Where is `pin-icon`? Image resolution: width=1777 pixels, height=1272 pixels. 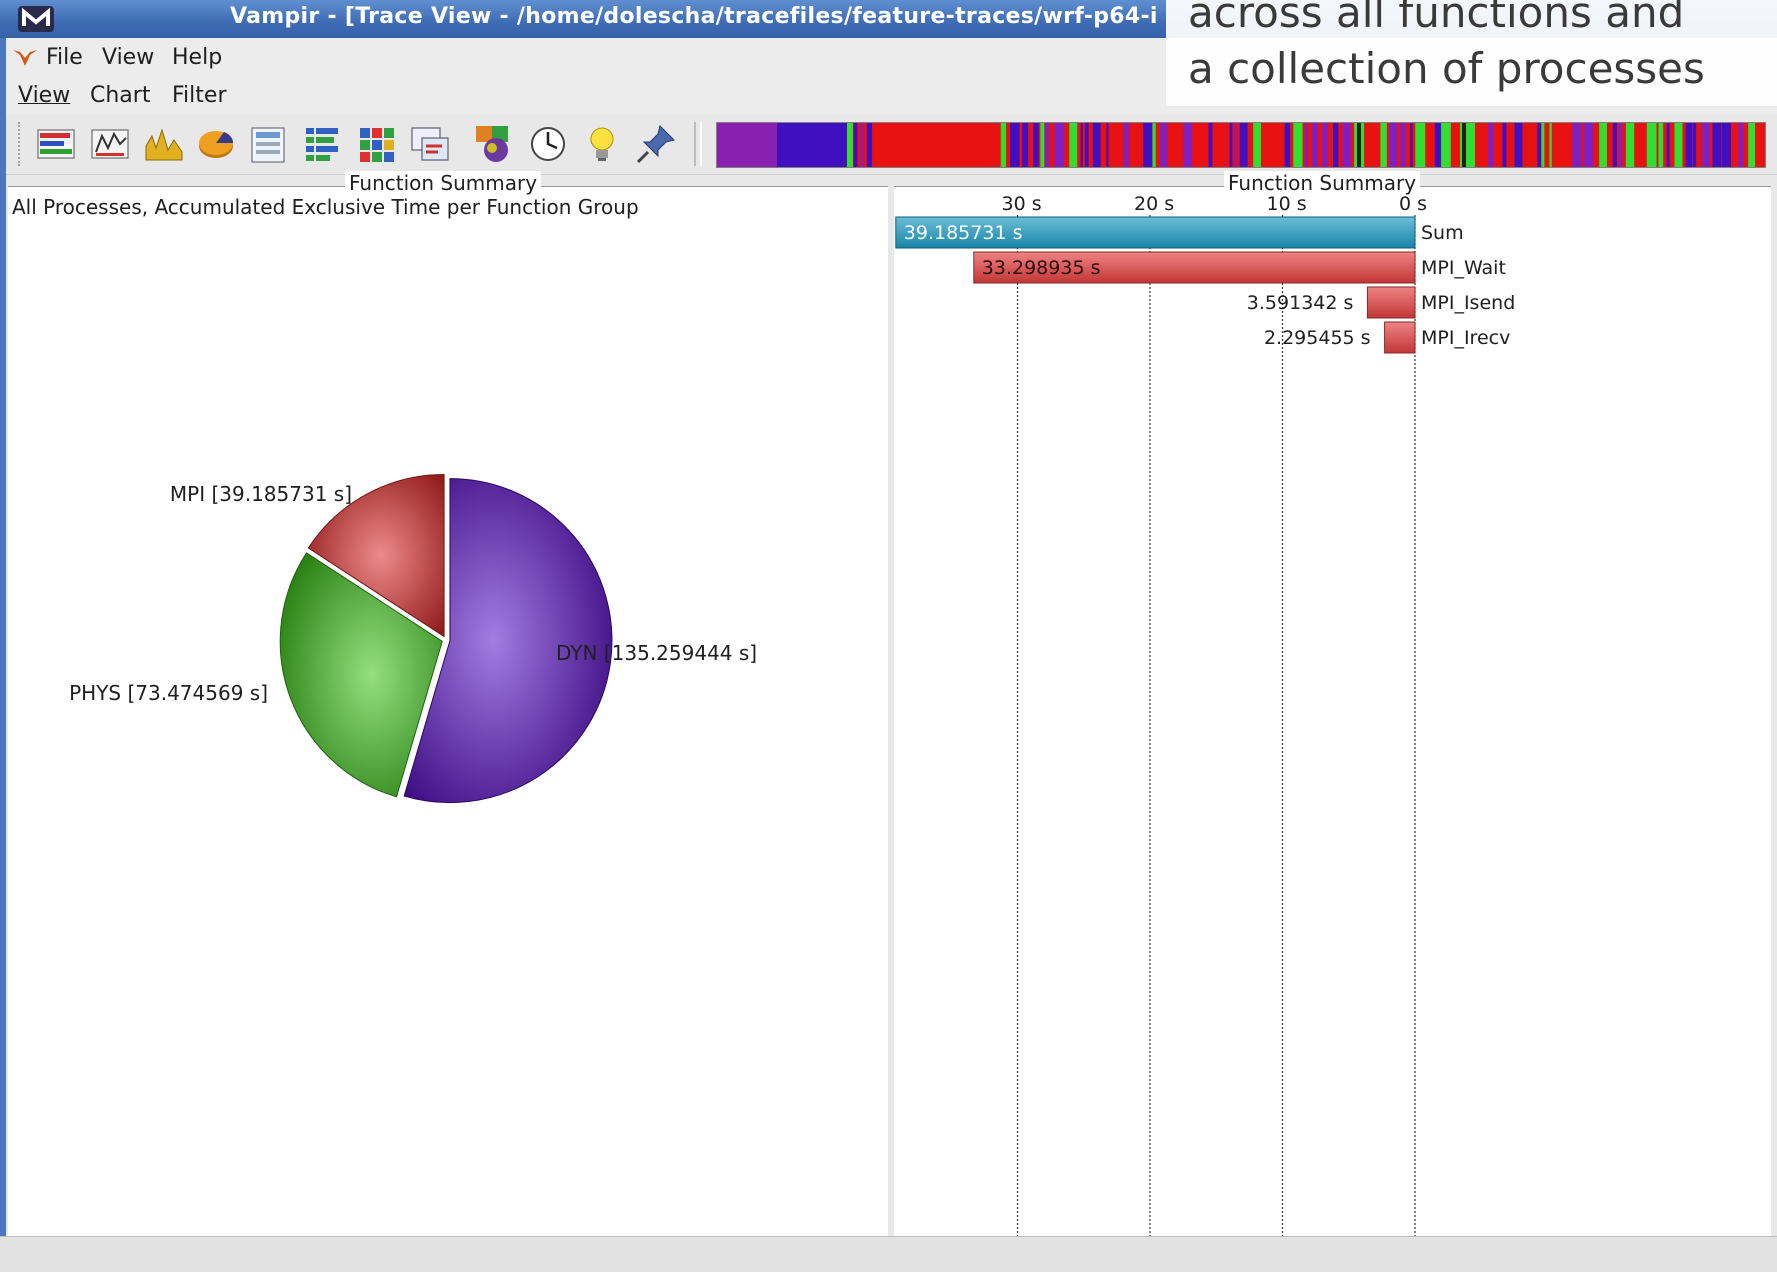
pin-icon is located at coordinates (656, 144).